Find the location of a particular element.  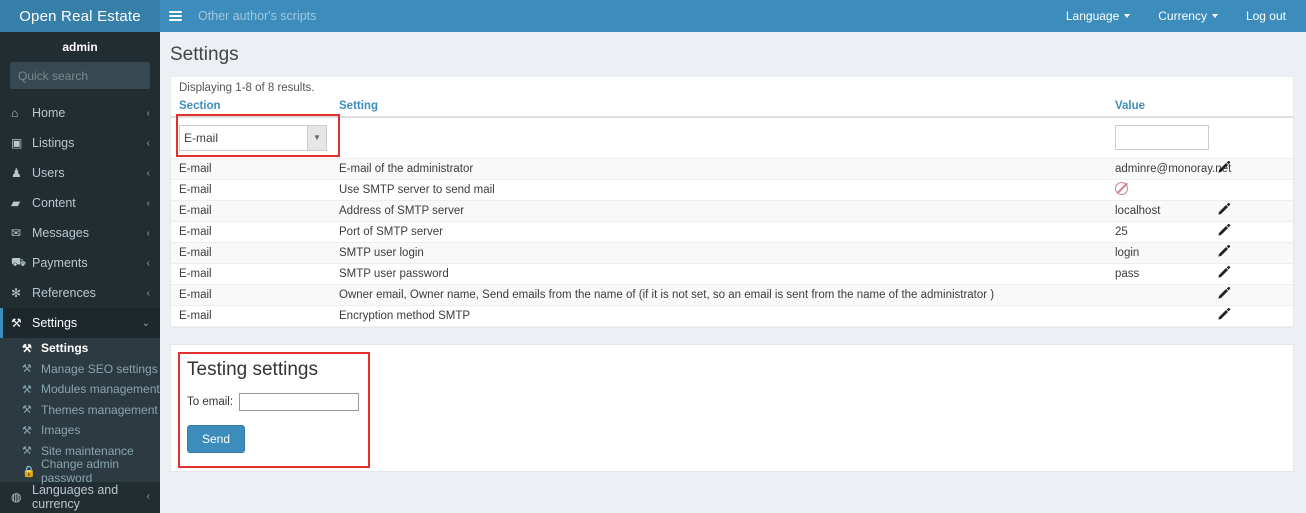

envelope-icon: ✉ is located at coordinates (16, 233).